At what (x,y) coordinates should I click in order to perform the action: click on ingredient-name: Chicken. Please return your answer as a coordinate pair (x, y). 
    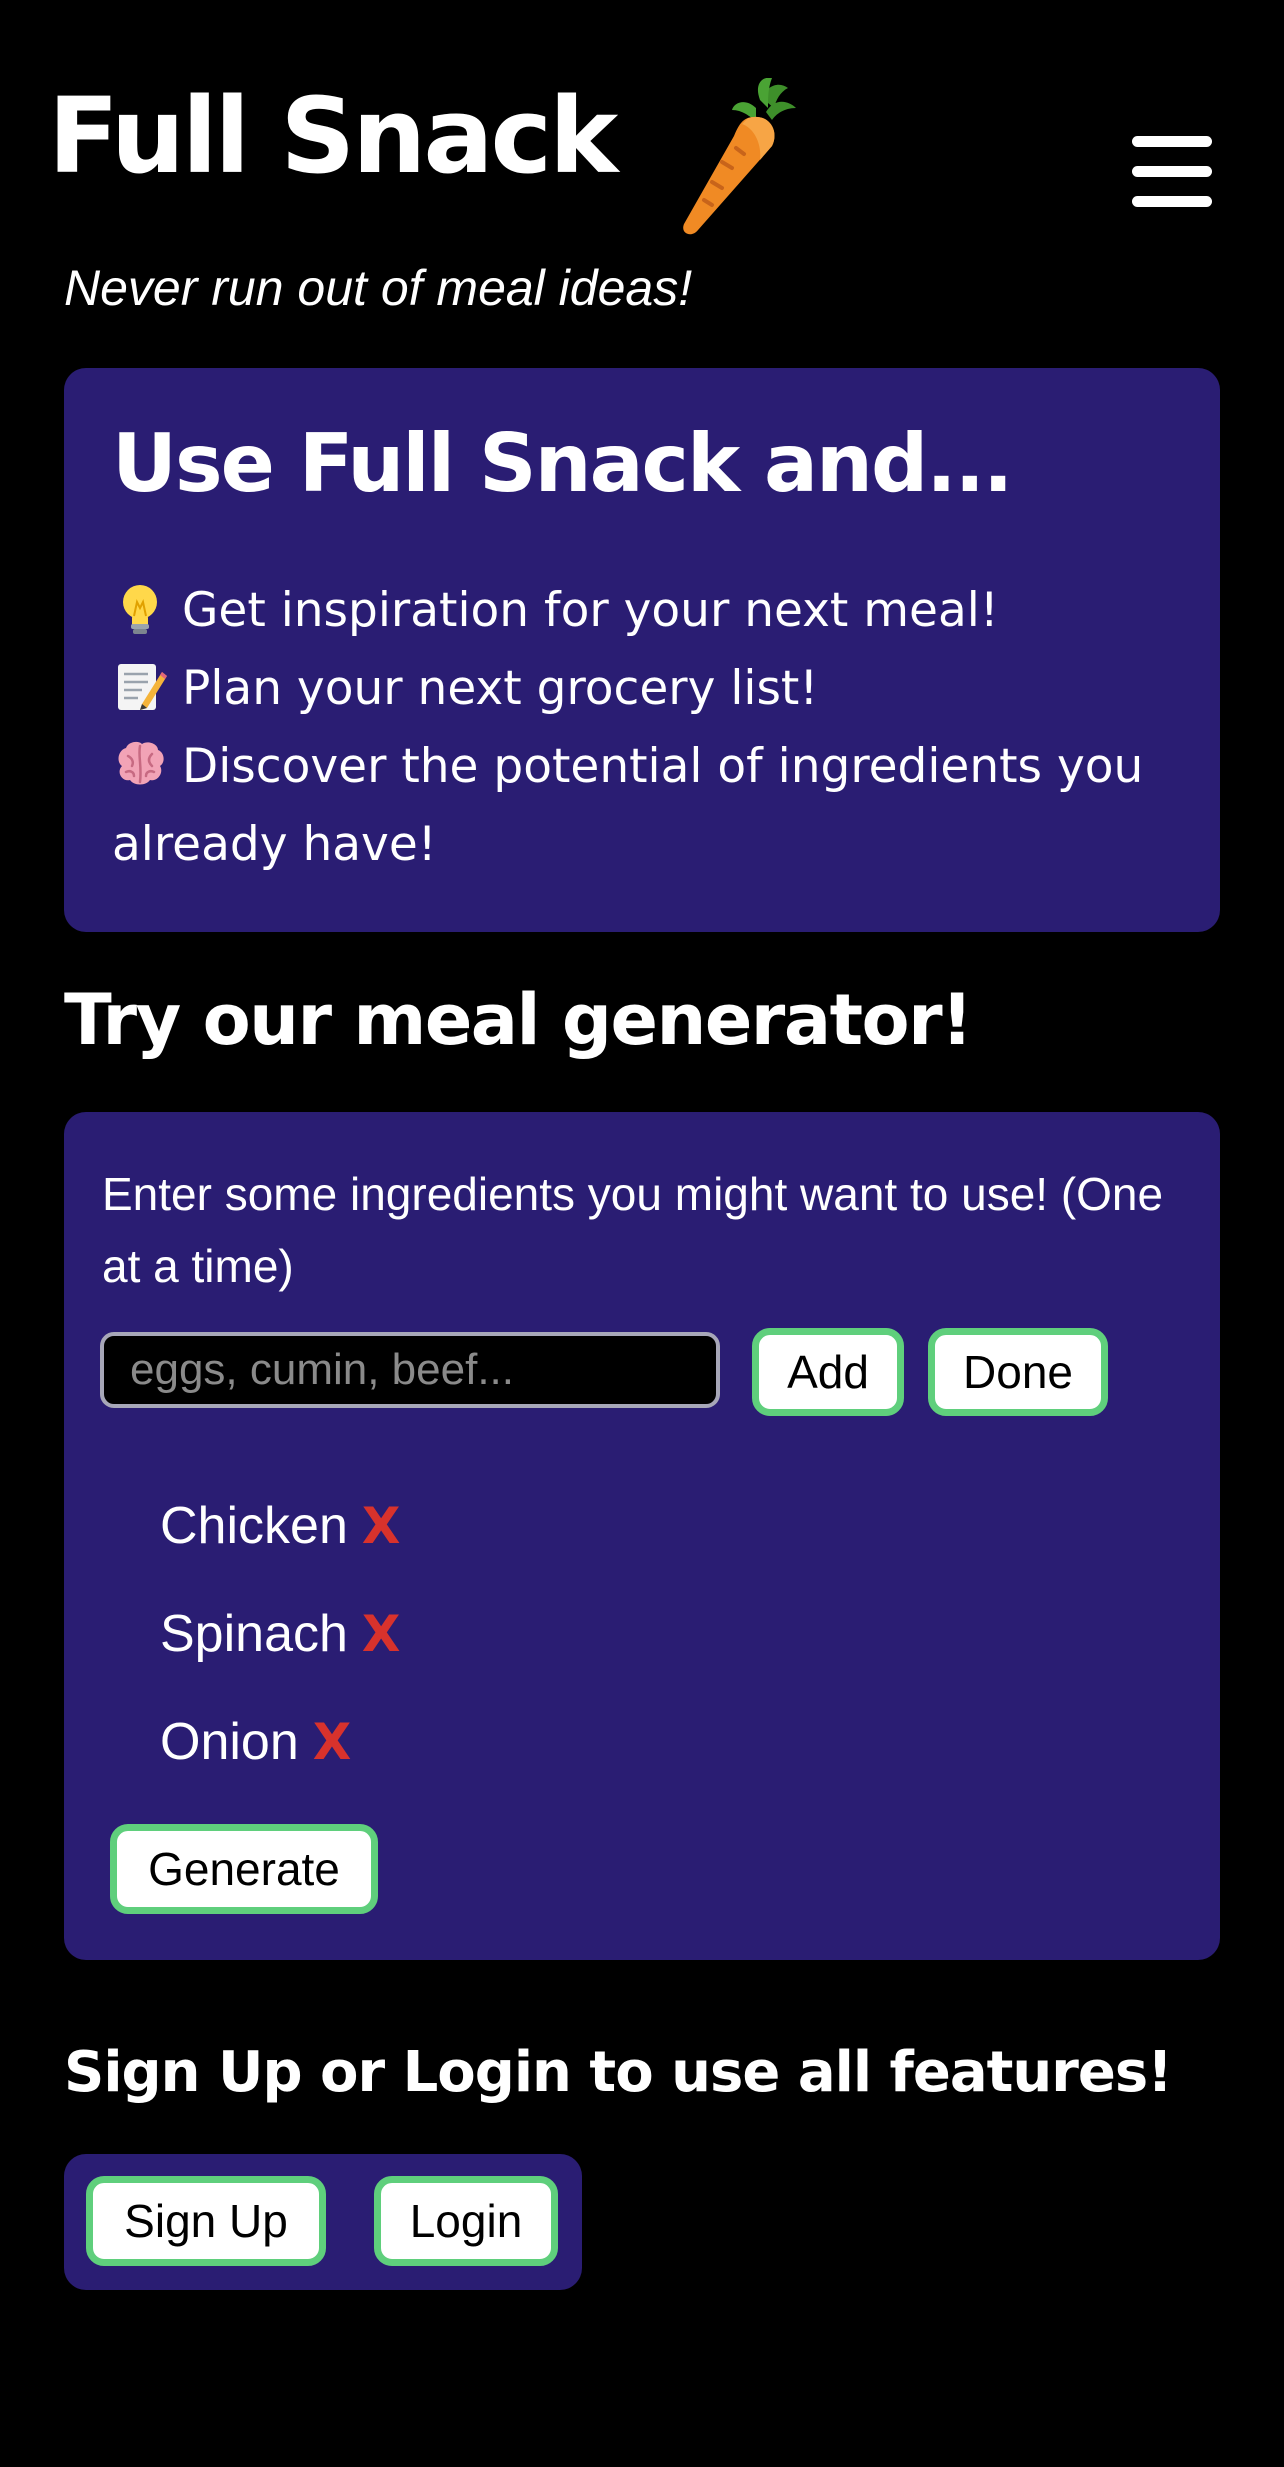
    Looking at the image, I should click on (254, 1526).